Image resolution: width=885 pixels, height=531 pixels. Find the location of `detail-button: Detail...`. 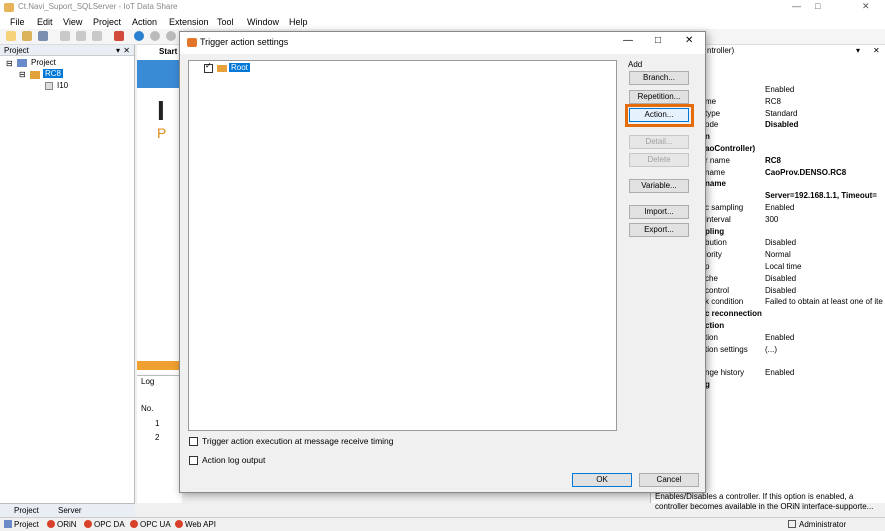

detail-button: Detail... is located at coordinates (659, 142).